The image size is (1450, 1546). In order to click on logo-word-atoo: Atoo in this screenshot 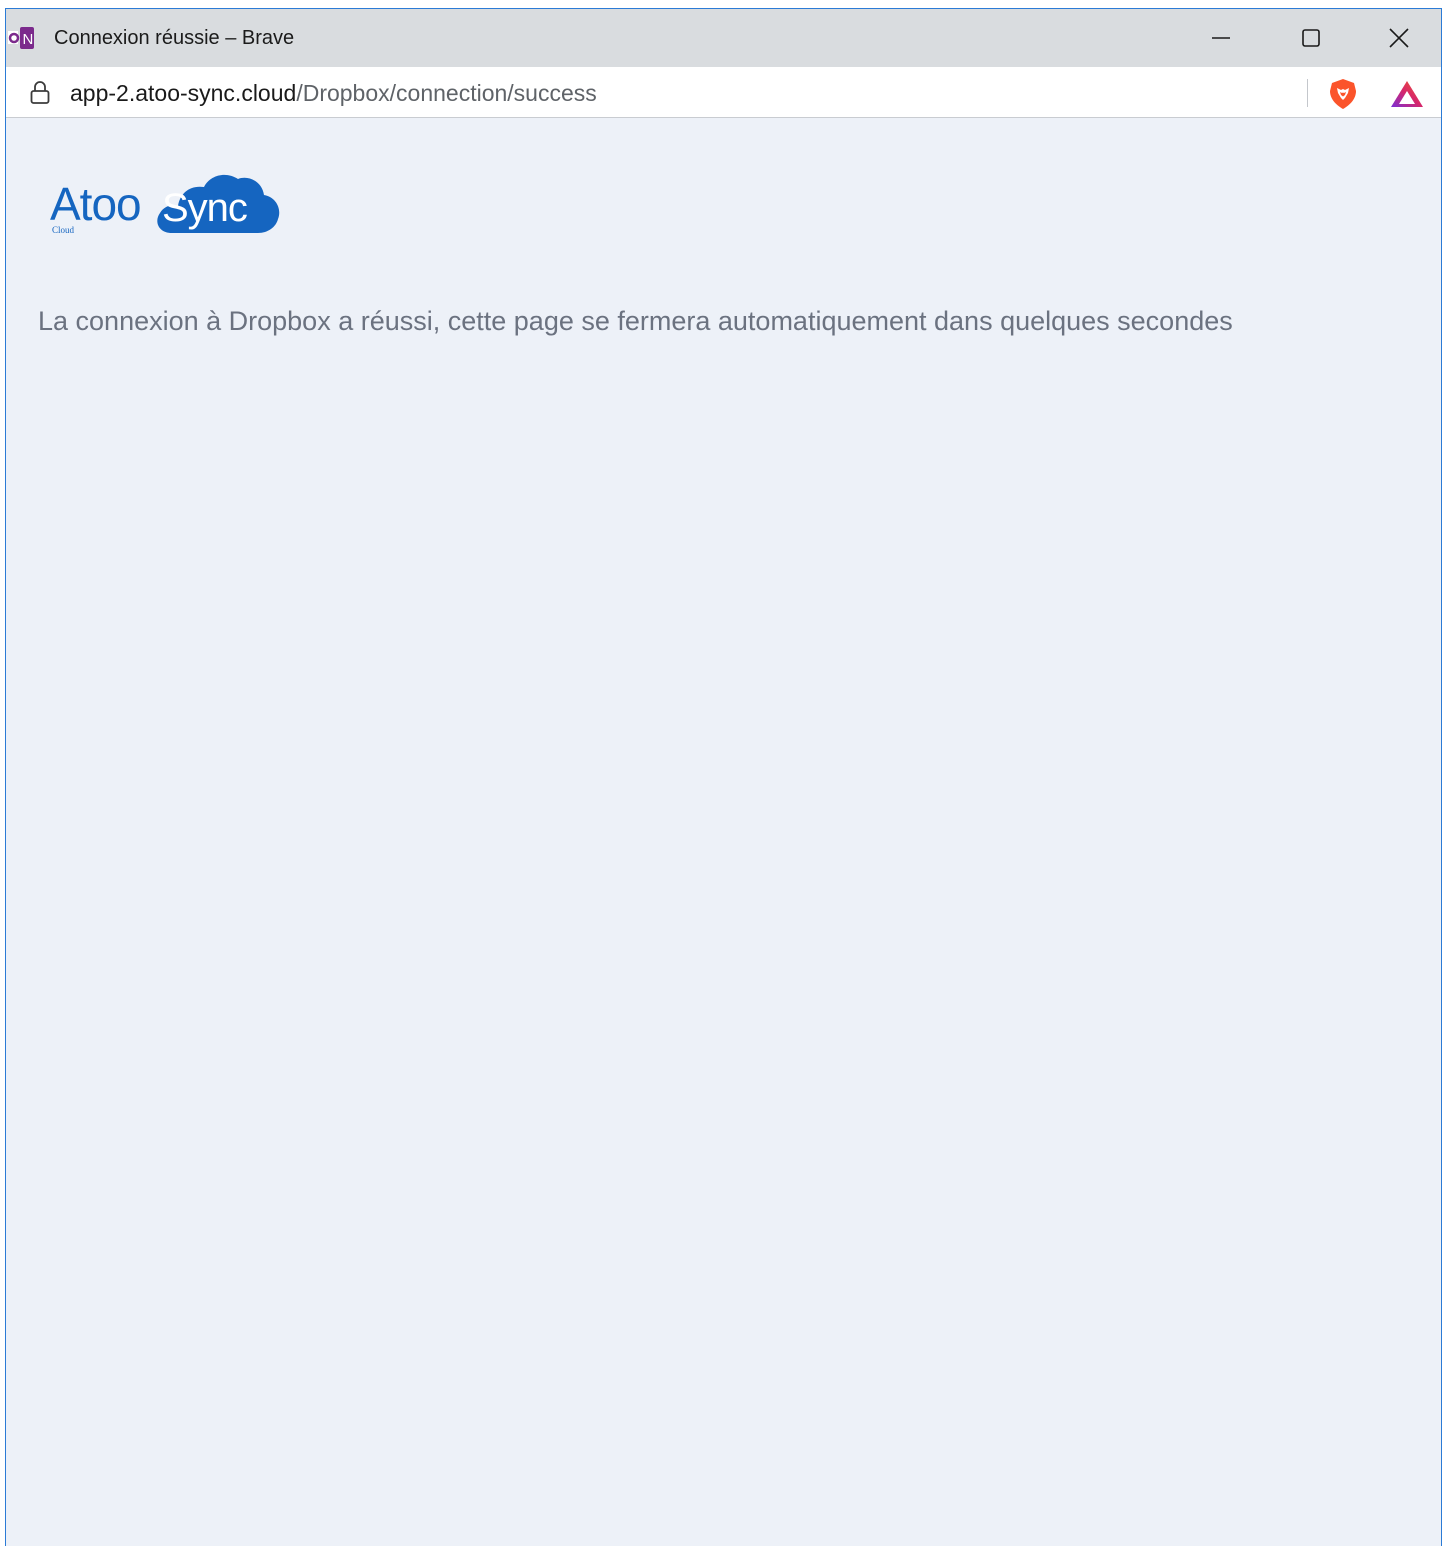, I will do `click(96, 204)`.